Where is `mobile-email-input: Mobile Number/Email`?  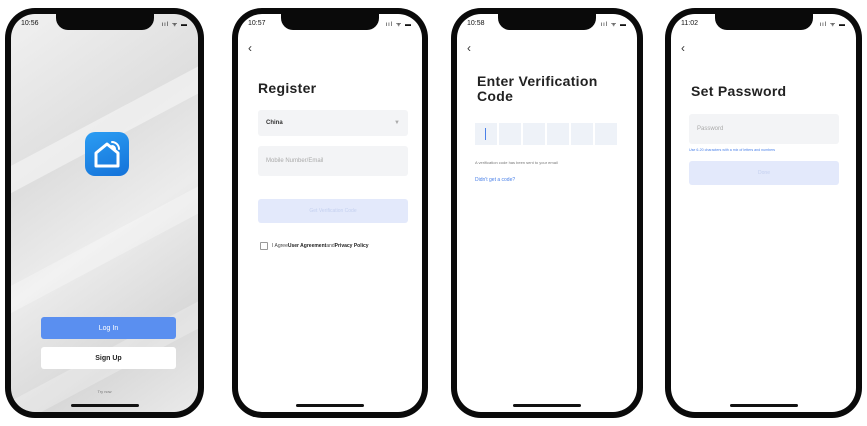
mobile-email-input: Mobile Number/Email is located at coordinates (333, 161).